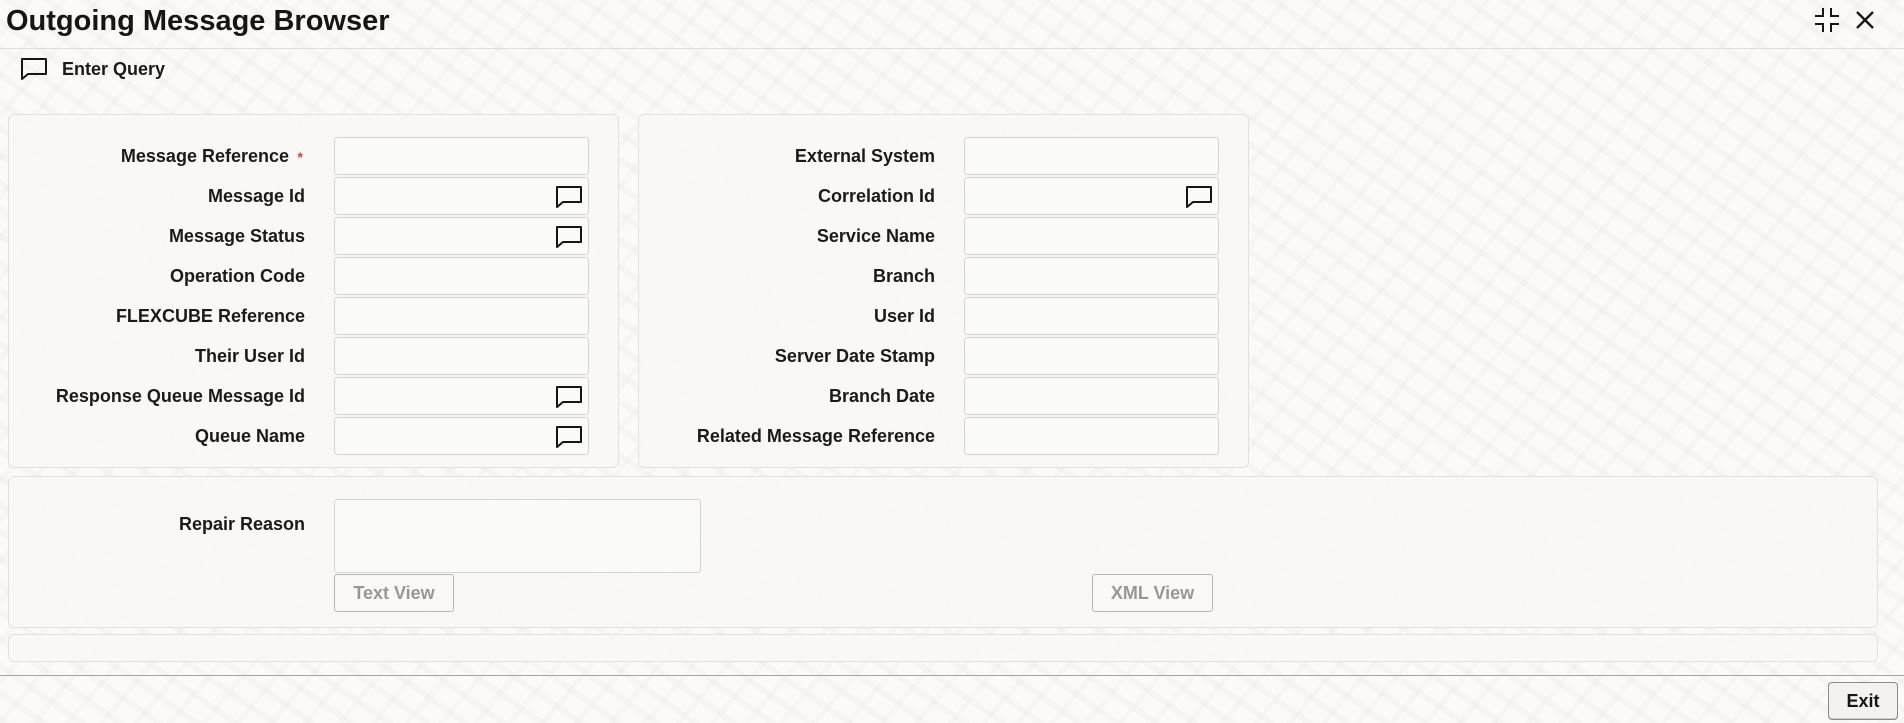 This screenshot has height=723, width=1904. I want to click on field-label: Message Reference *, so click(156, 156).